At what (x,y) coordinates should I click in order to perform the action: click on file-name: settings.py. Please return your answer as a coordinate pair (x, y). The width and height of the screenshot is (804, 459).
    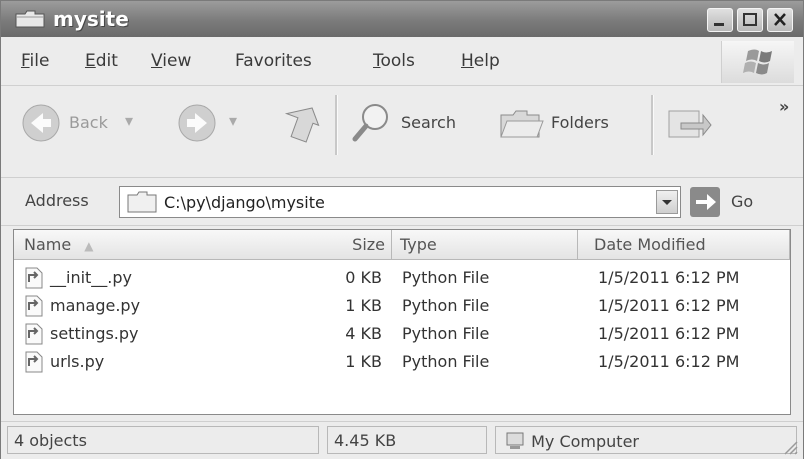
    Looking at the image, I should click on (94, 333).